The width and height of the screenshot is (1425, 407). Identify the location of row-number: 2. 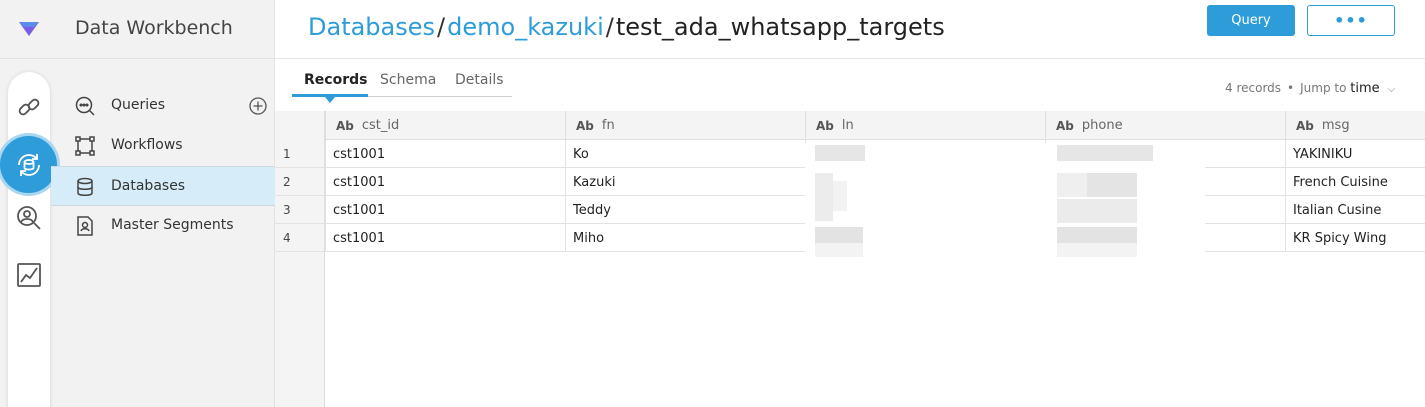
(300, 181).